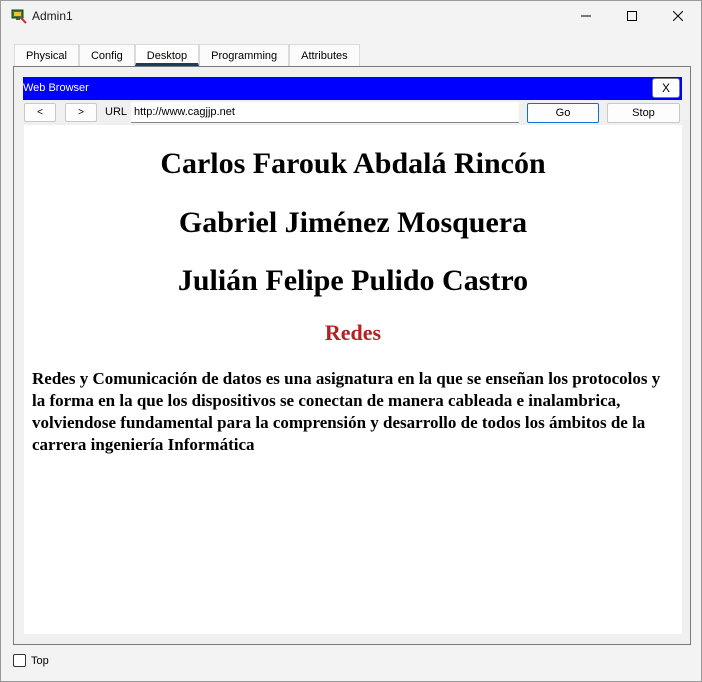 The height and width of the screenshot is (682, 702). I want to click on minimize-icon, so click(586, 16).